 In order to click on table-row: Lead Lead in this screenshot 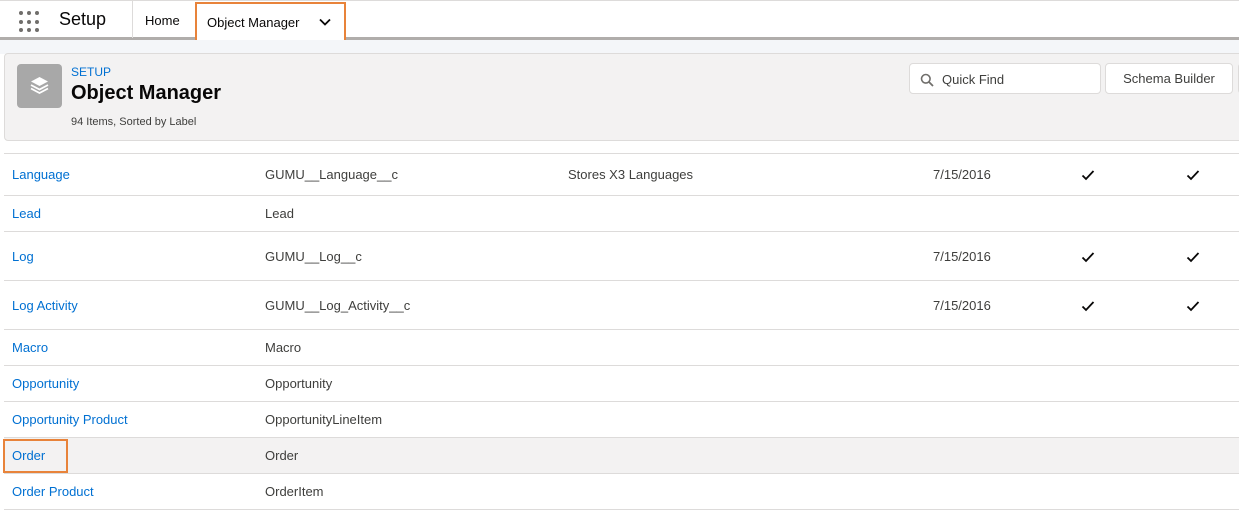, I will do `click(621, 214)`.